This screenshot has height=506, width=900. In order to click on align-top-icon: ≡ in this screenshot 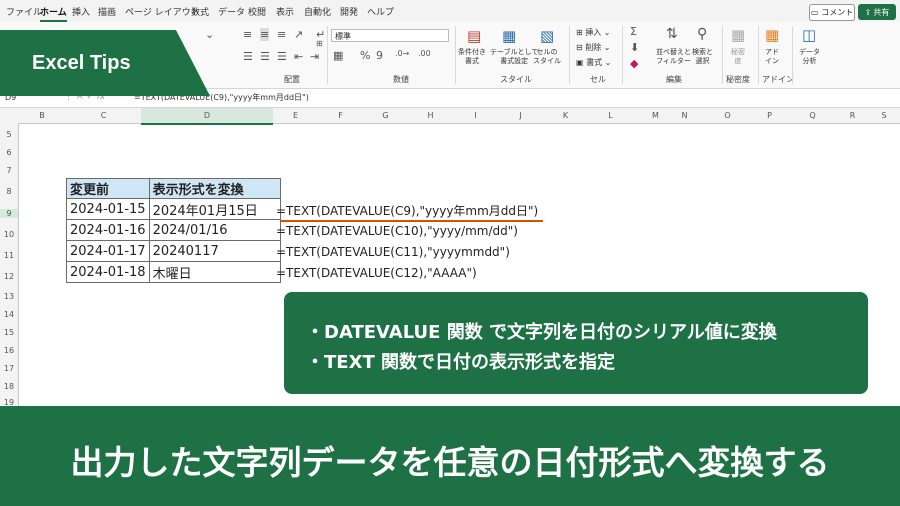, I will do `click(247, 34)`.